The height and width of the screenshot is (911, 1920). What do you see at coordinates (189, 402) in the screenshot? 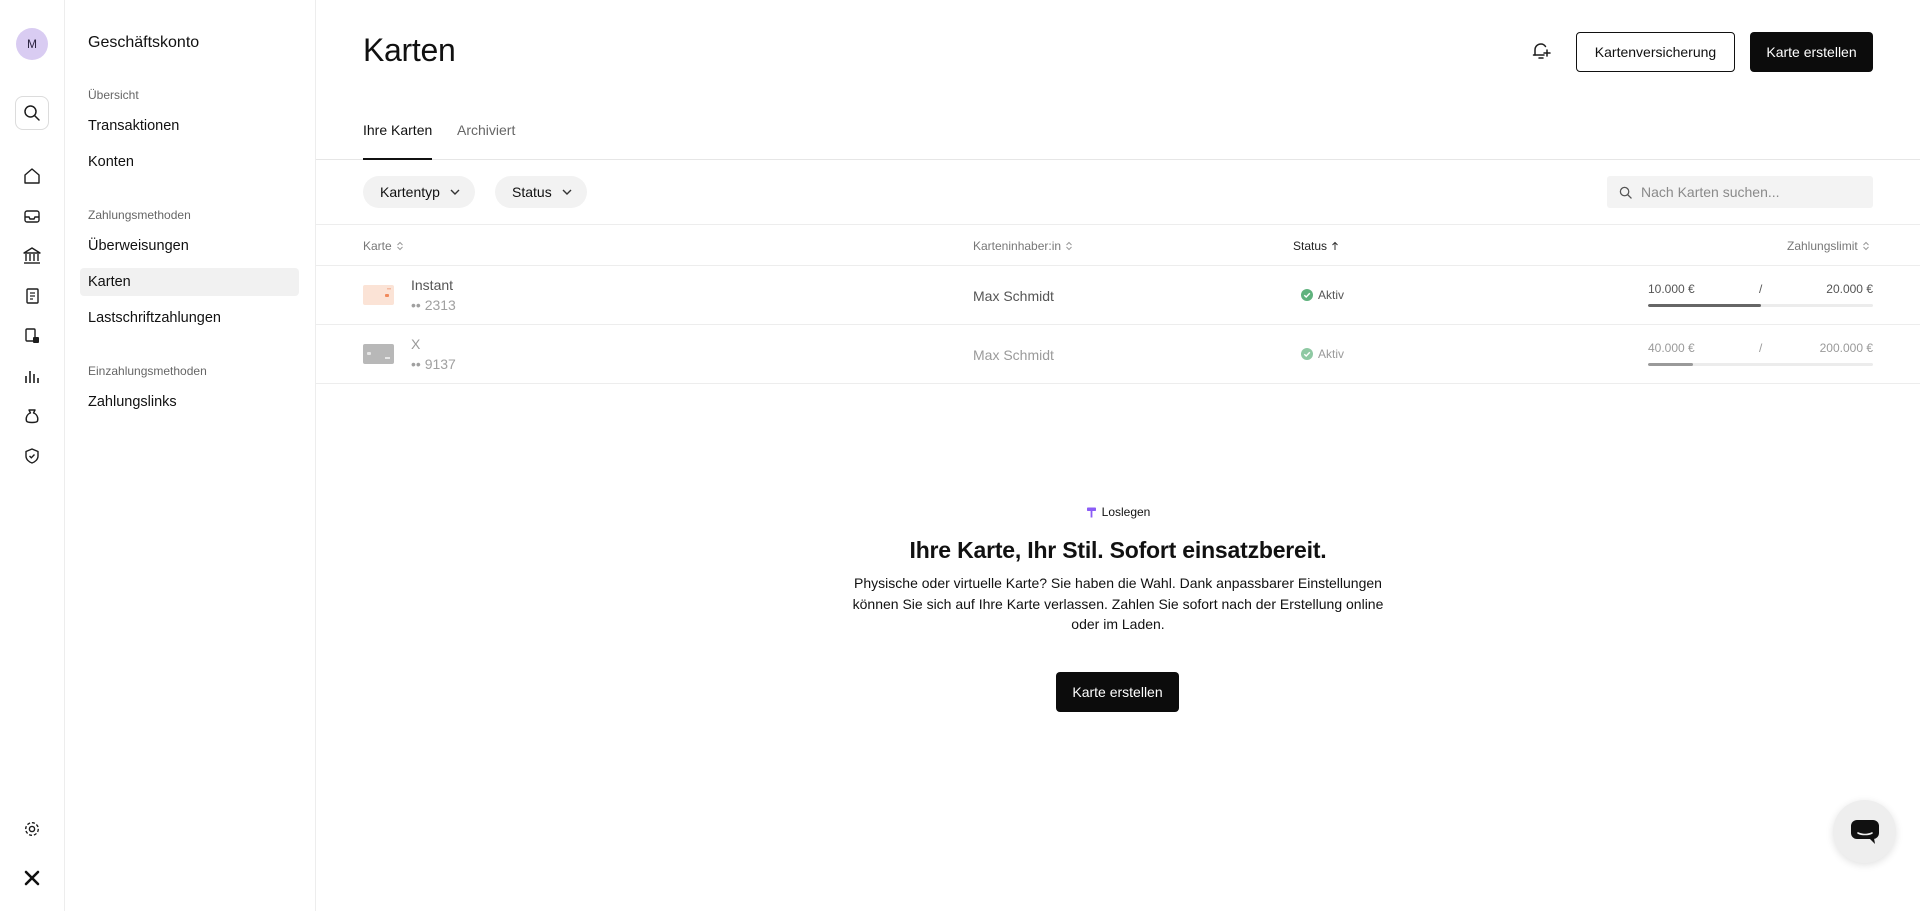
I see `sidebar-item-zahlungslinks: Zahlungslinks` at bounding box center [189, 402].